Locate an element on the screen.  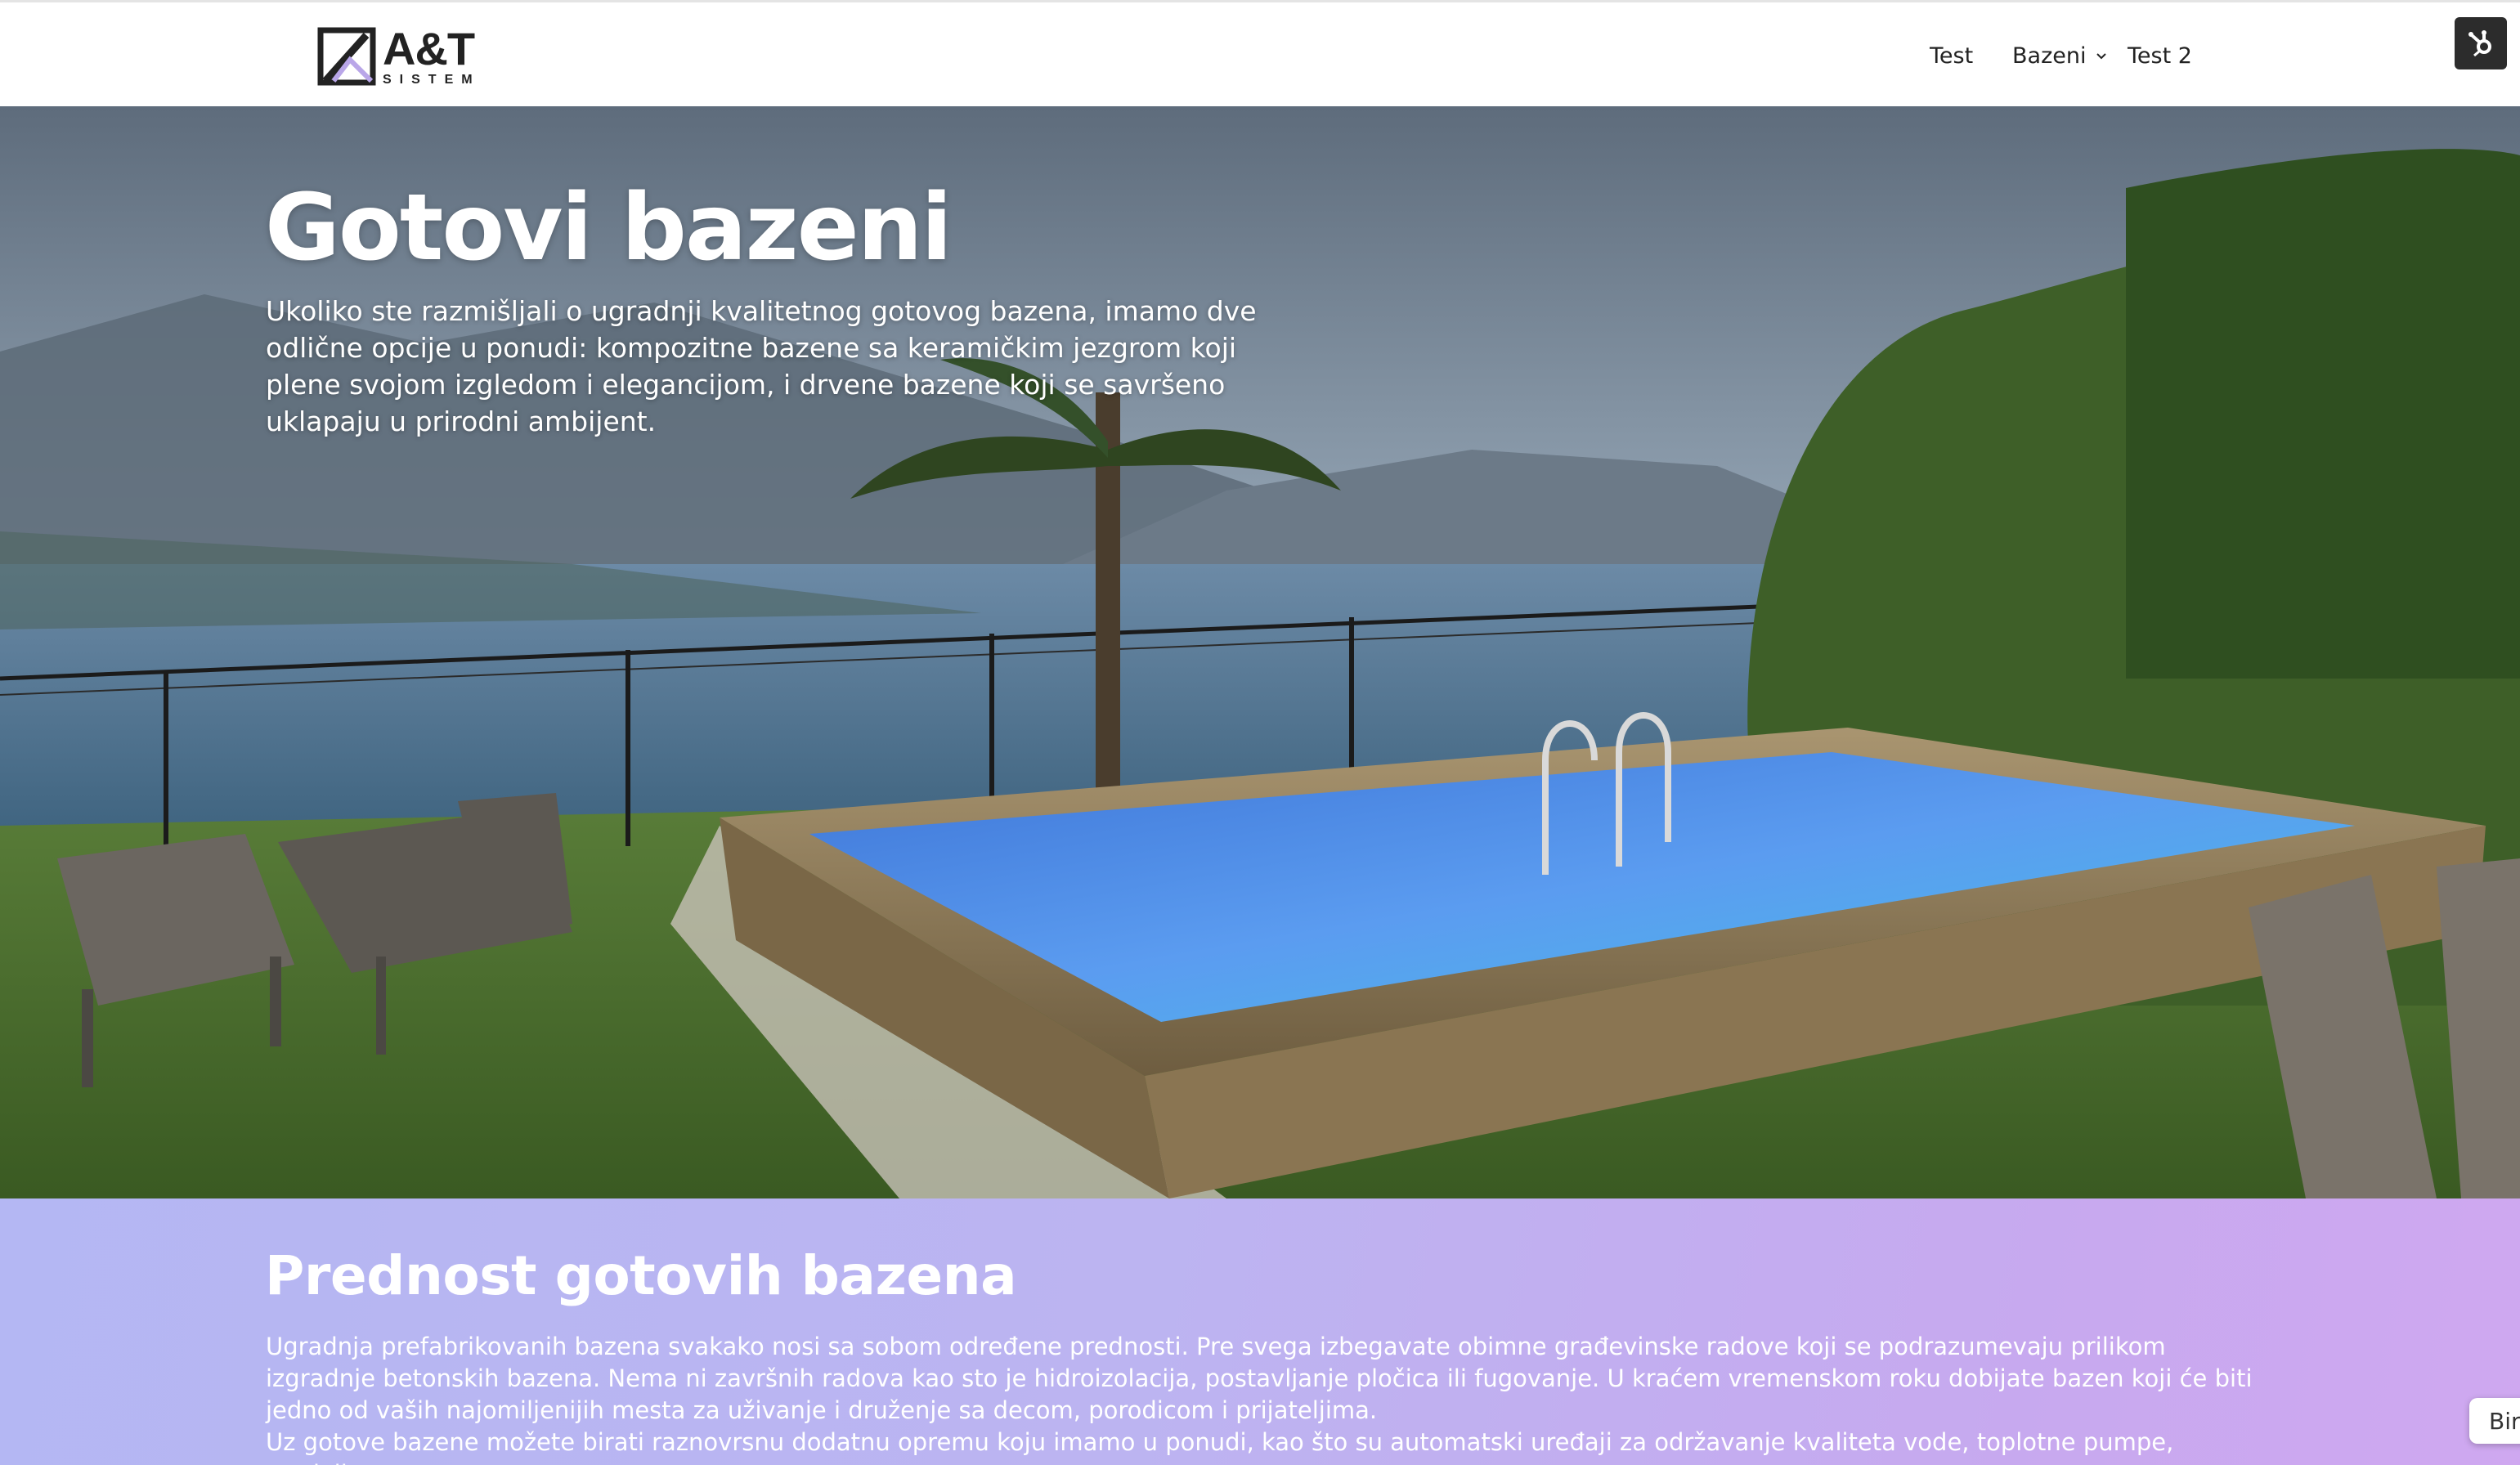
nav-item-bazeni-label: Bazeni is located at coordinates (2049, 56).